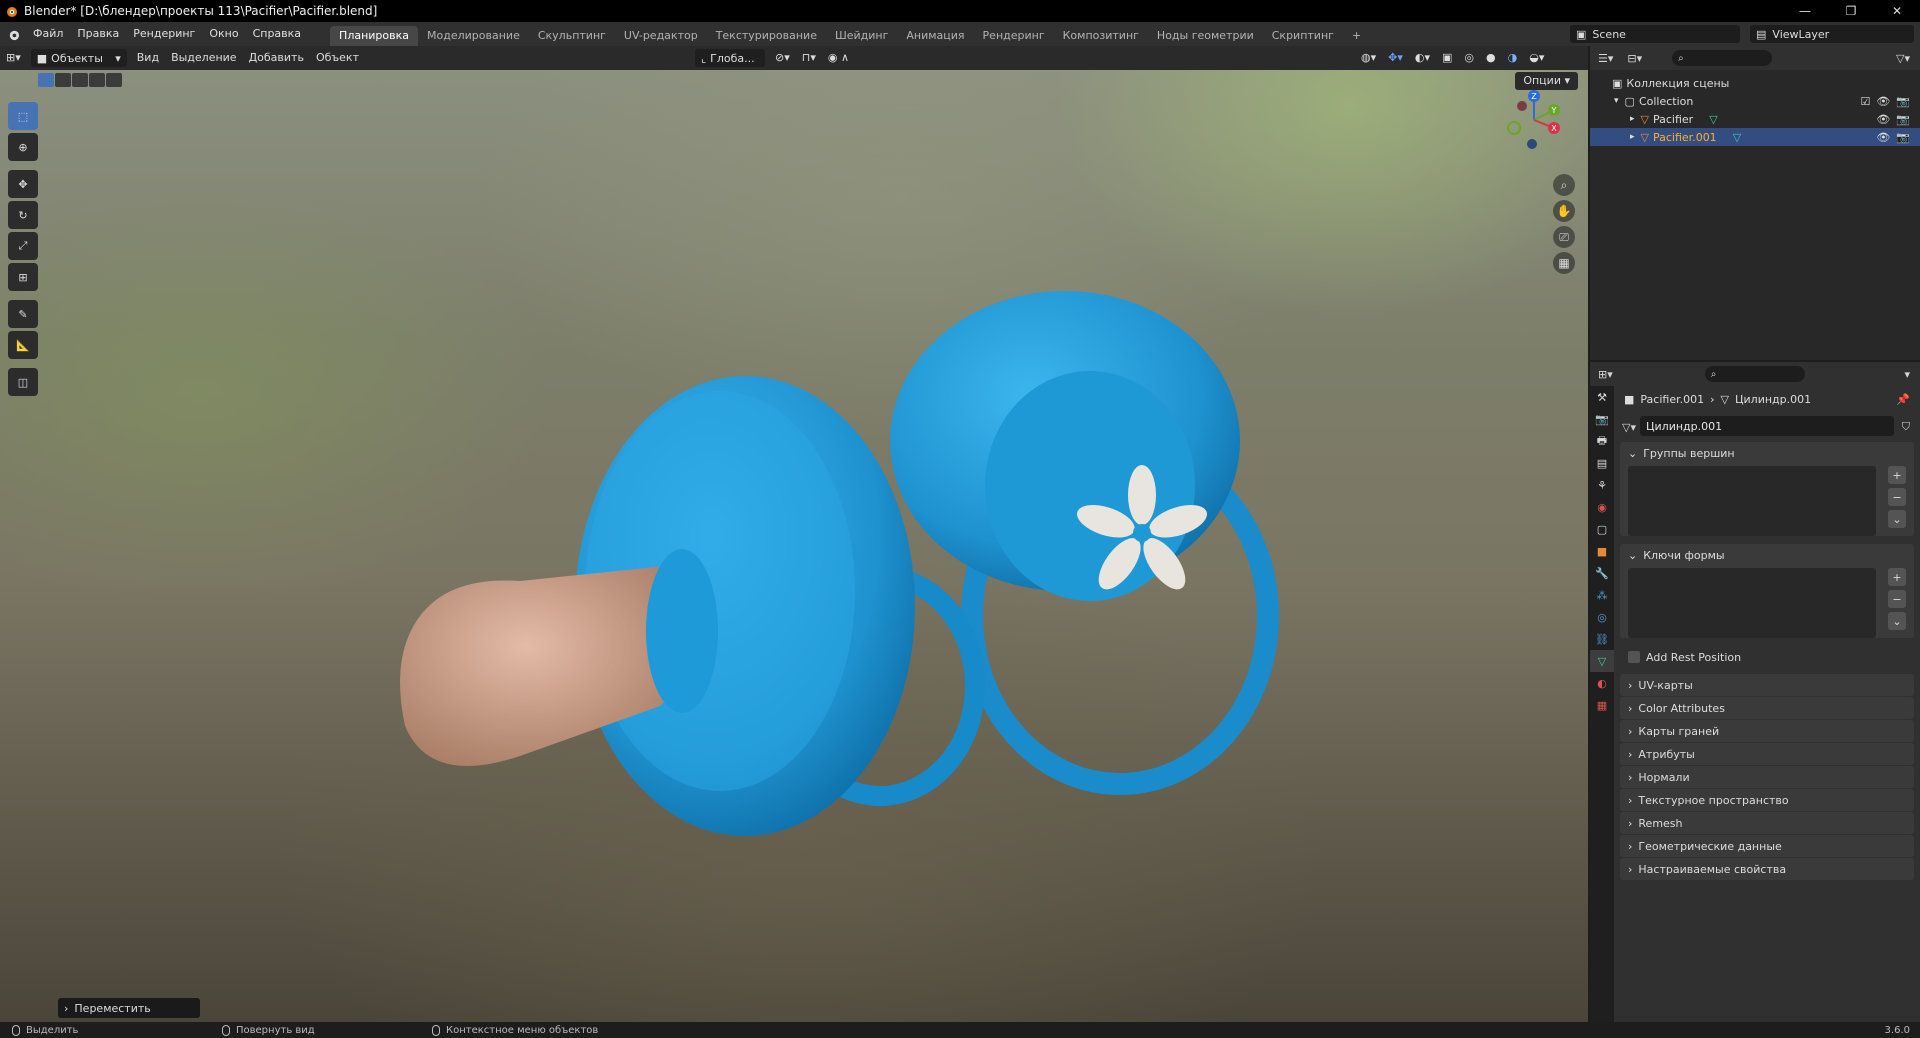  I want to click on viewlayer-selector: ▤ ViewLayer, so click(1832, 34).